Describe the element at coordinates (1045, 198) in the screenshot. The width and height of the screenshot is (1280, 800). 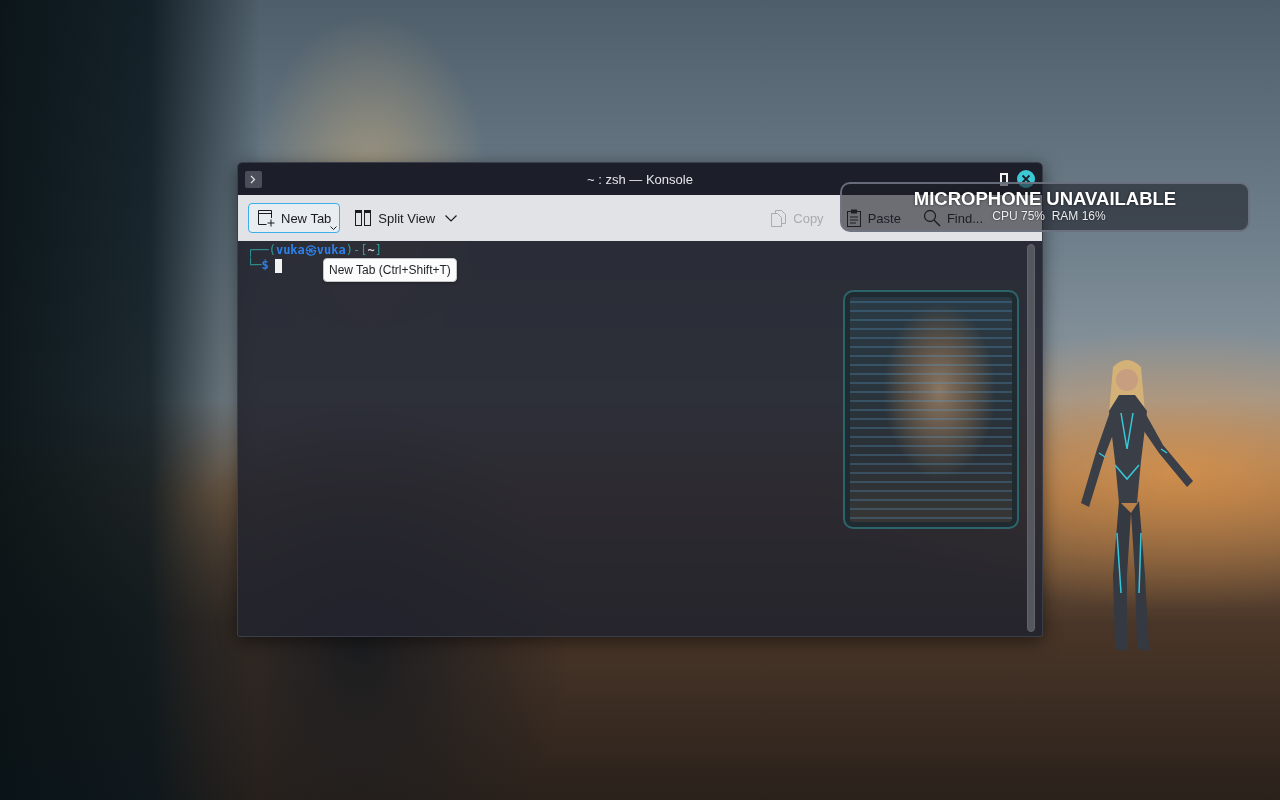
I see `notification-title: MICROPHONE UNAVAILABLE` at that location.